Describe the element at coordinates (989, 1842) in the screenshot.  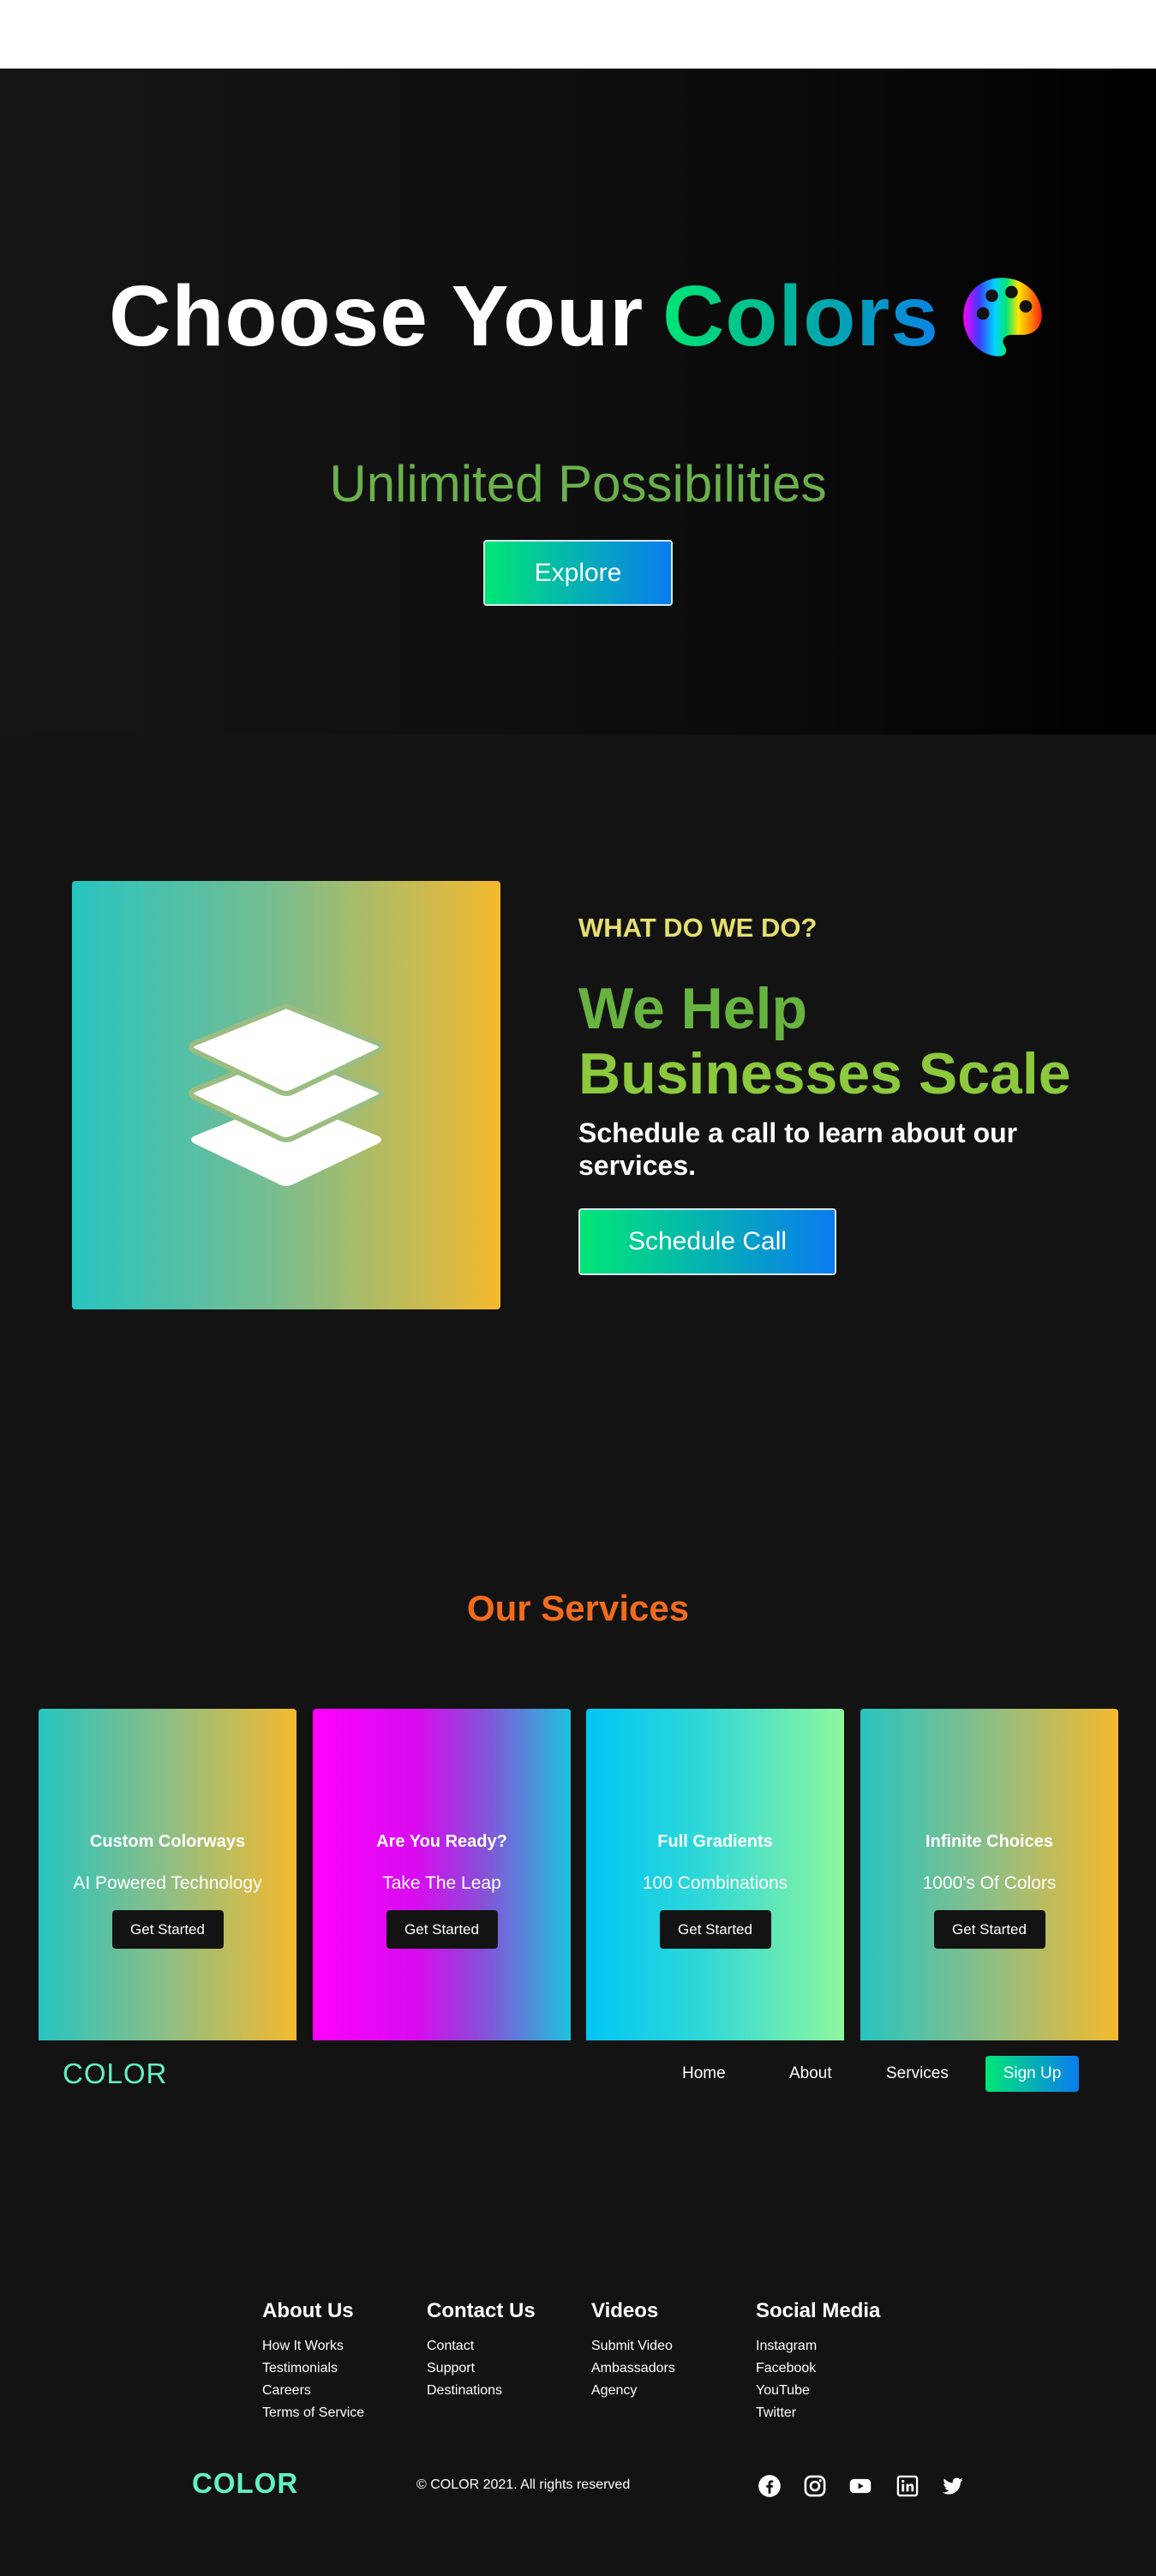
I see `service-card-title: Infinite Choices` at that location.